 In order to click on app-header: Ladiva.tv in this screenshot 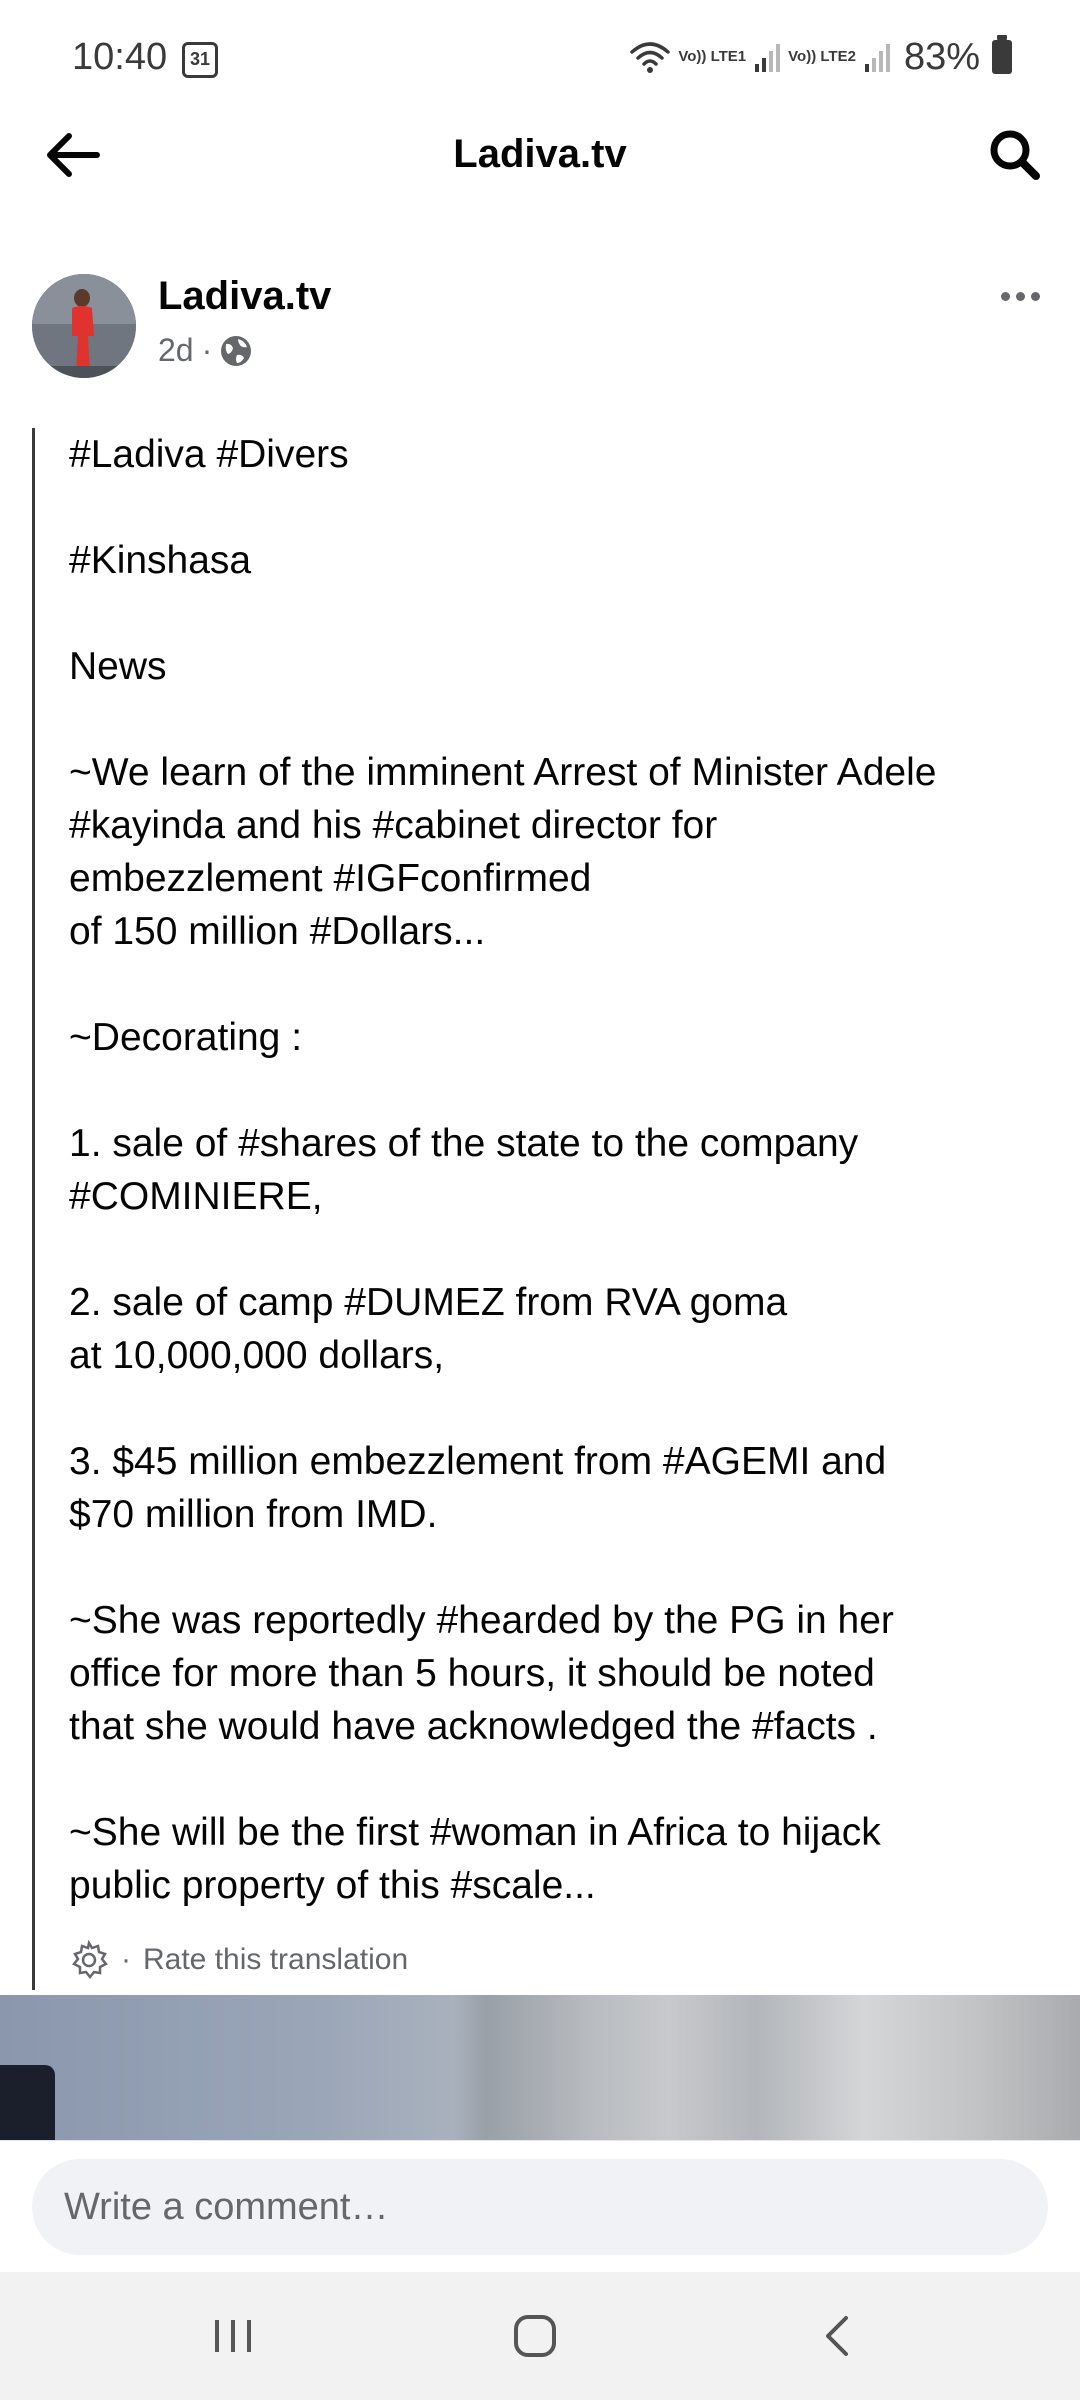, I will do `click(540, 178)`.